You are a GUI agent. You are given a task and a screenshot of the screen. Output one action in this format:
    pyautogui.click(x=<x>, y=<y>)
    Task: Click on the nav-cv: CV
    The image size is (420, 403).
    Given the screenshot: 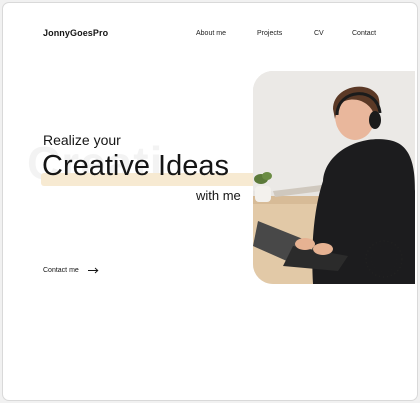 What is the action you would take?
    pyautogui.click(x=319, y=33)
    